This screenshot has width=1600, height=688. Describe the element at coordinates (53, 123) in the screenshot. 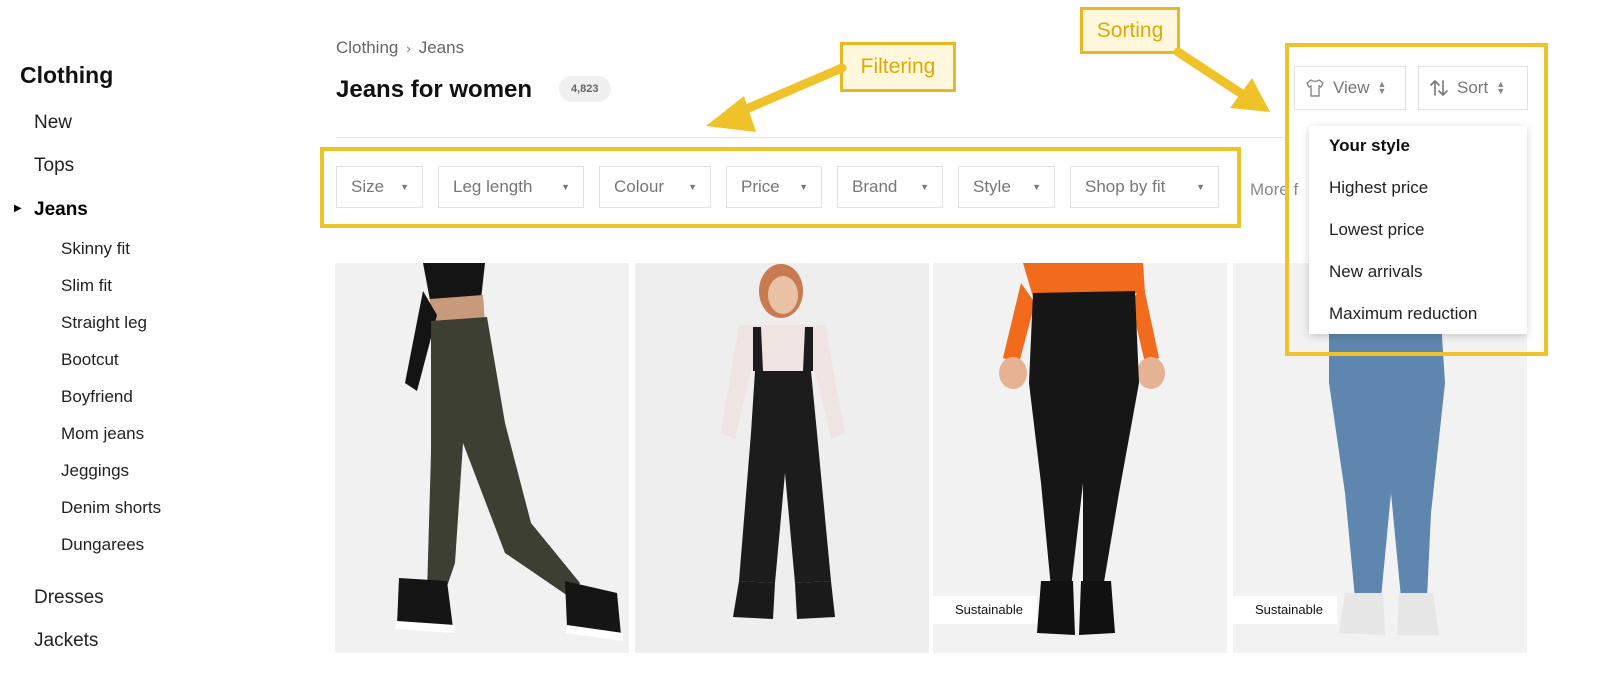

I see `sidebar-item-new: New` at that location.